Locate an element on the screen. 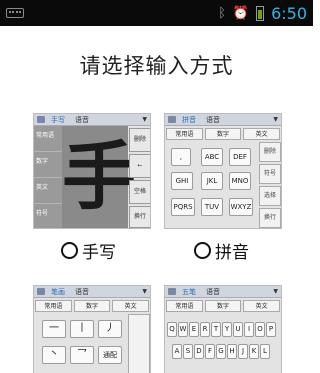 The image size is (320, 373). mode-tab: 五笔 is located at coordinates (189, 291).